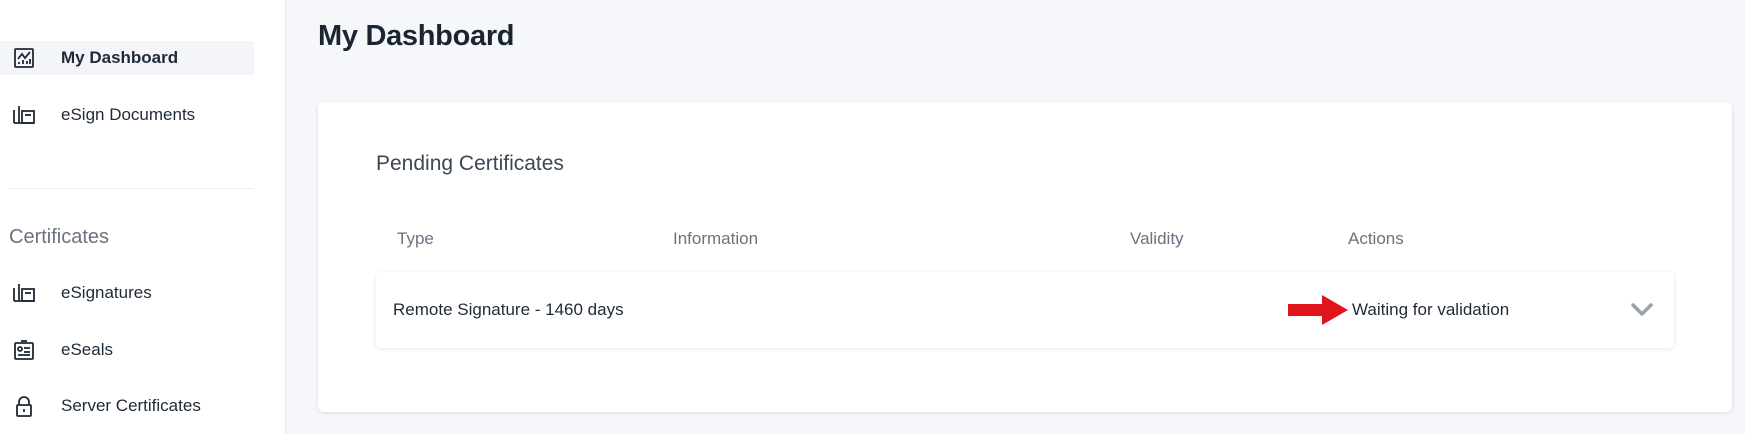 This screenshot has height=434, width=1745. Describe the element at coordinates (106, 292) in the screenshot. I see `sidebar-item-label: eSignatures` at that location.